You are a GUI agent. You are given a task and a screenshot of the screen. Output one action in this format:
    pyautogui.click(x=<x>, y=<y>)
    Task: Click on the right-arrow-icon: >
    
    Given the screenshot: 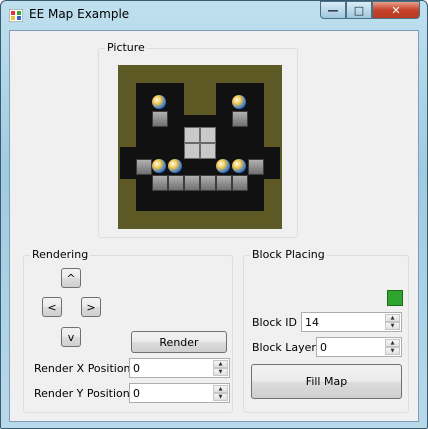 What is the action you would take?
    pyautogui.click(x=91, y=307)
    